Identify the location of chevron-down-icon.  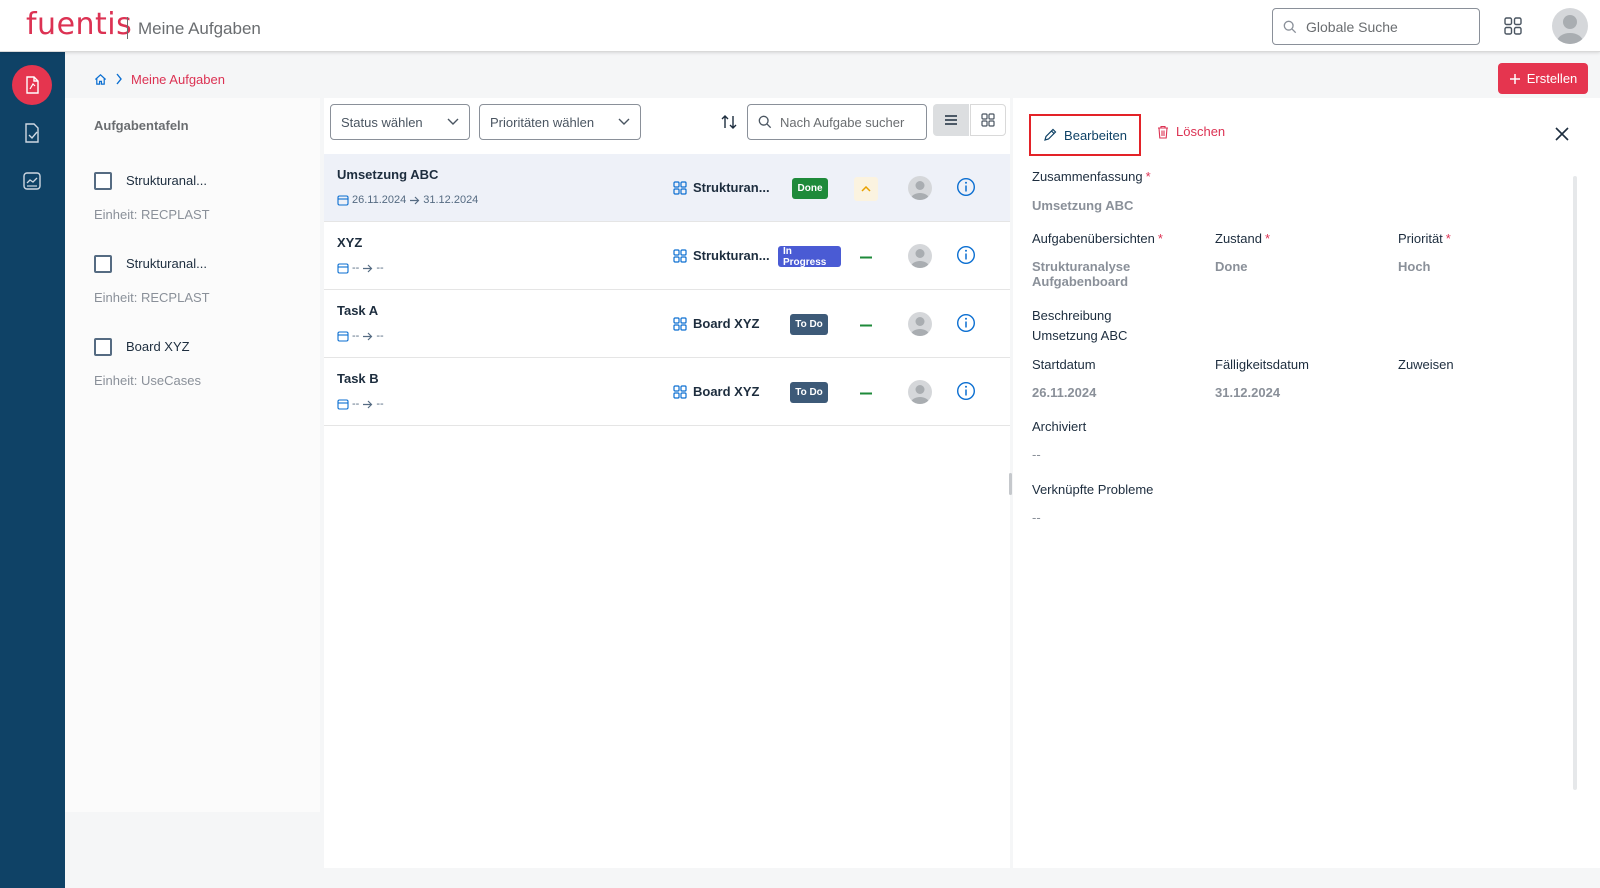
(624, 121).